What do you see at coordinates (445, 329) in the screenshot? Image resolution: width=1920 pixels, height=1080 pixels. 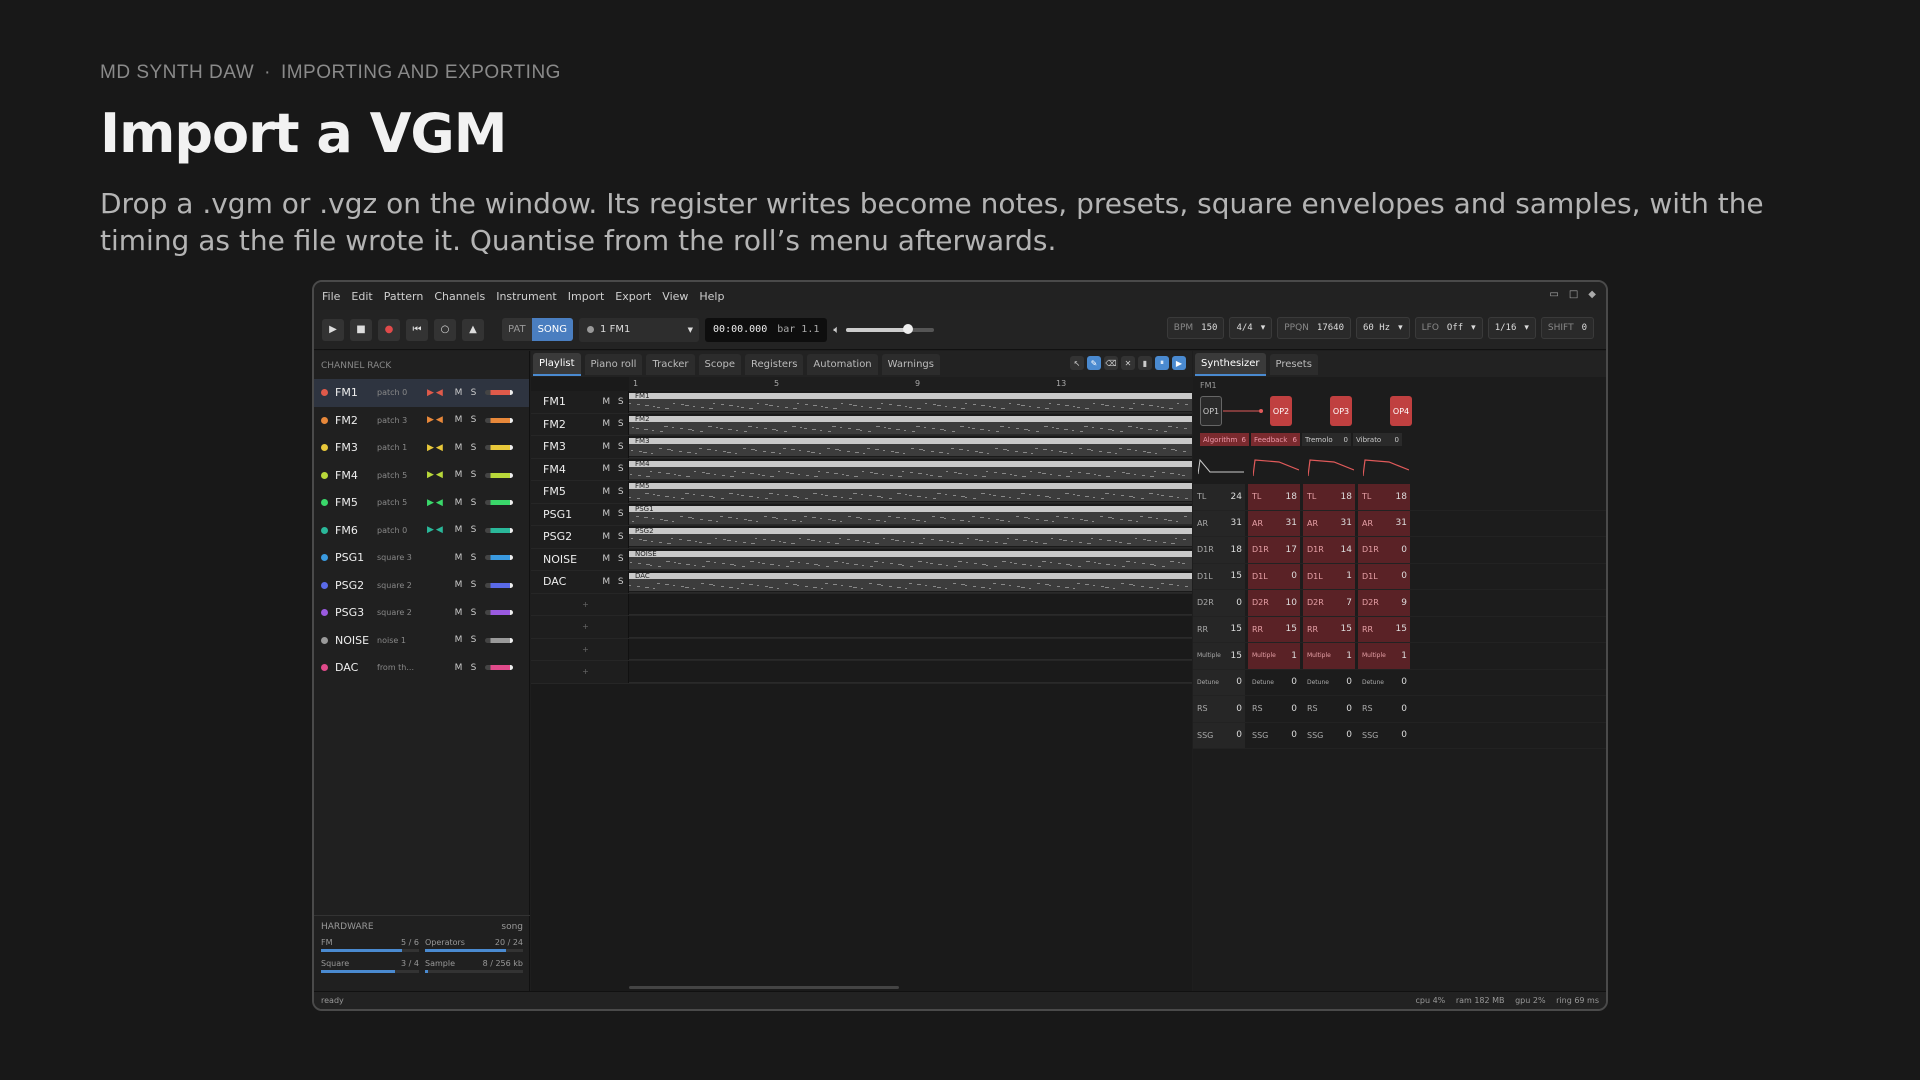 I see `loop-icon: ○` at bounding box center [445, 329].